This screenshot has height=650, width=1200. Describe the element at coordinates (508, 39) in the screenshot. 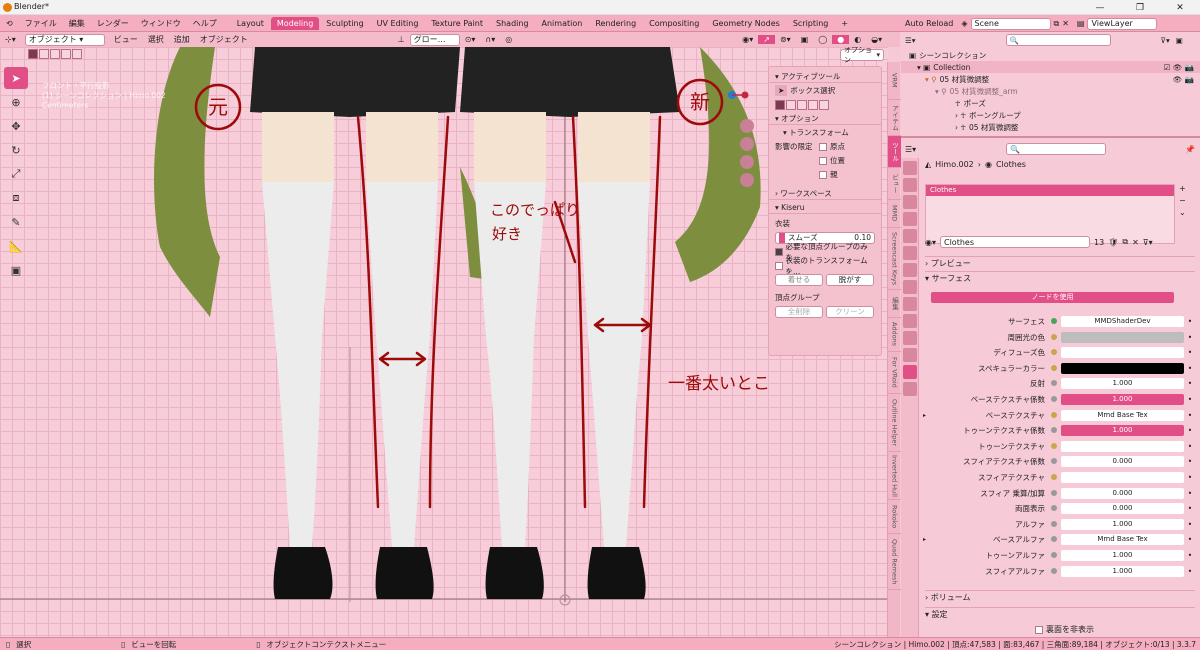

I see `proportional-edit-icon: ◎` at that location.